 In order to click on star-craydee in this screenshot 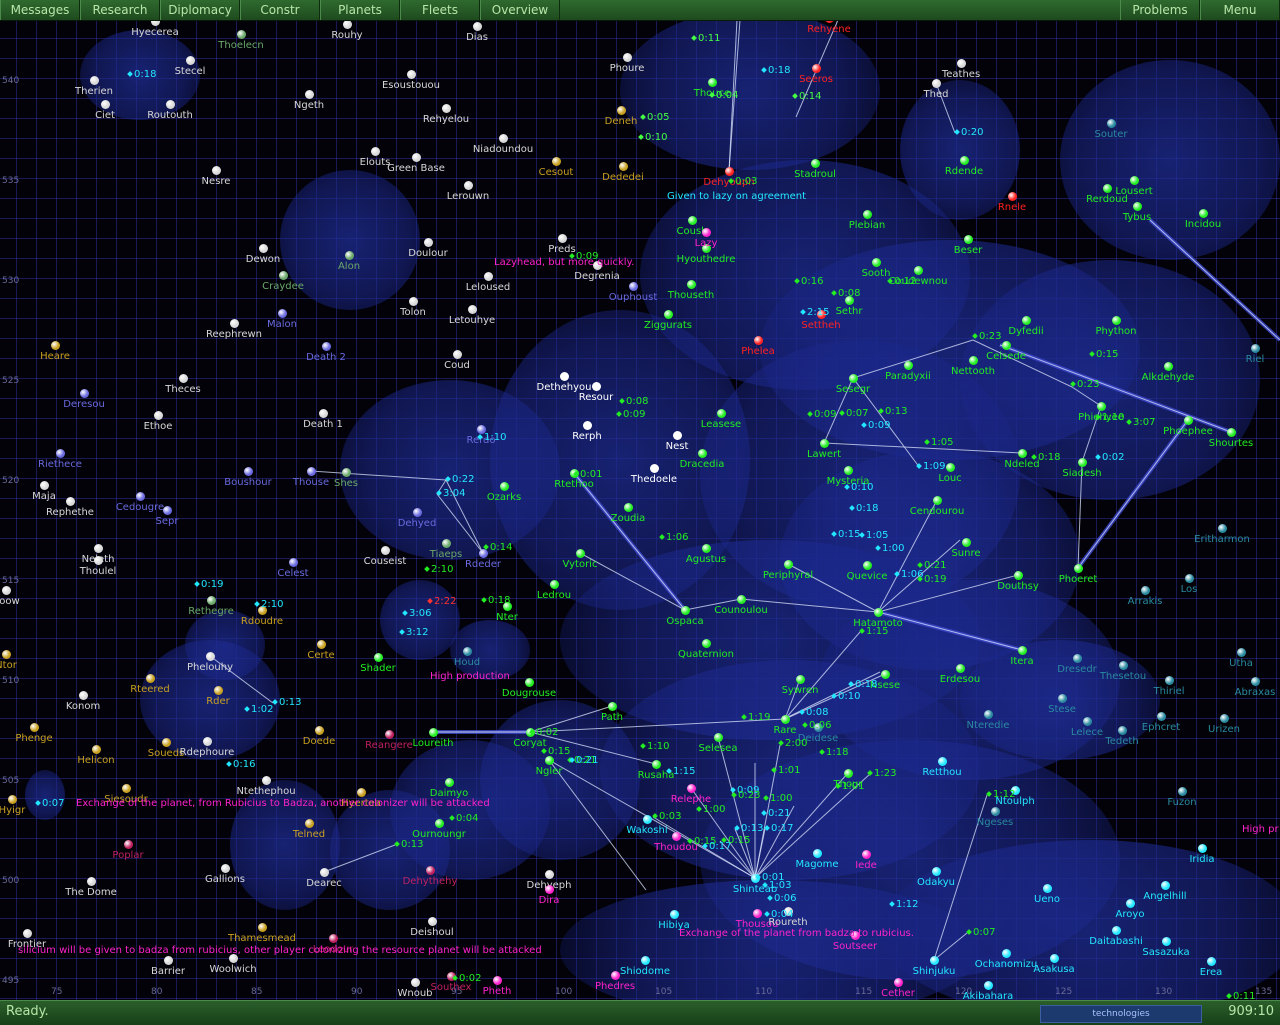, I will do `click(283, 275)`.